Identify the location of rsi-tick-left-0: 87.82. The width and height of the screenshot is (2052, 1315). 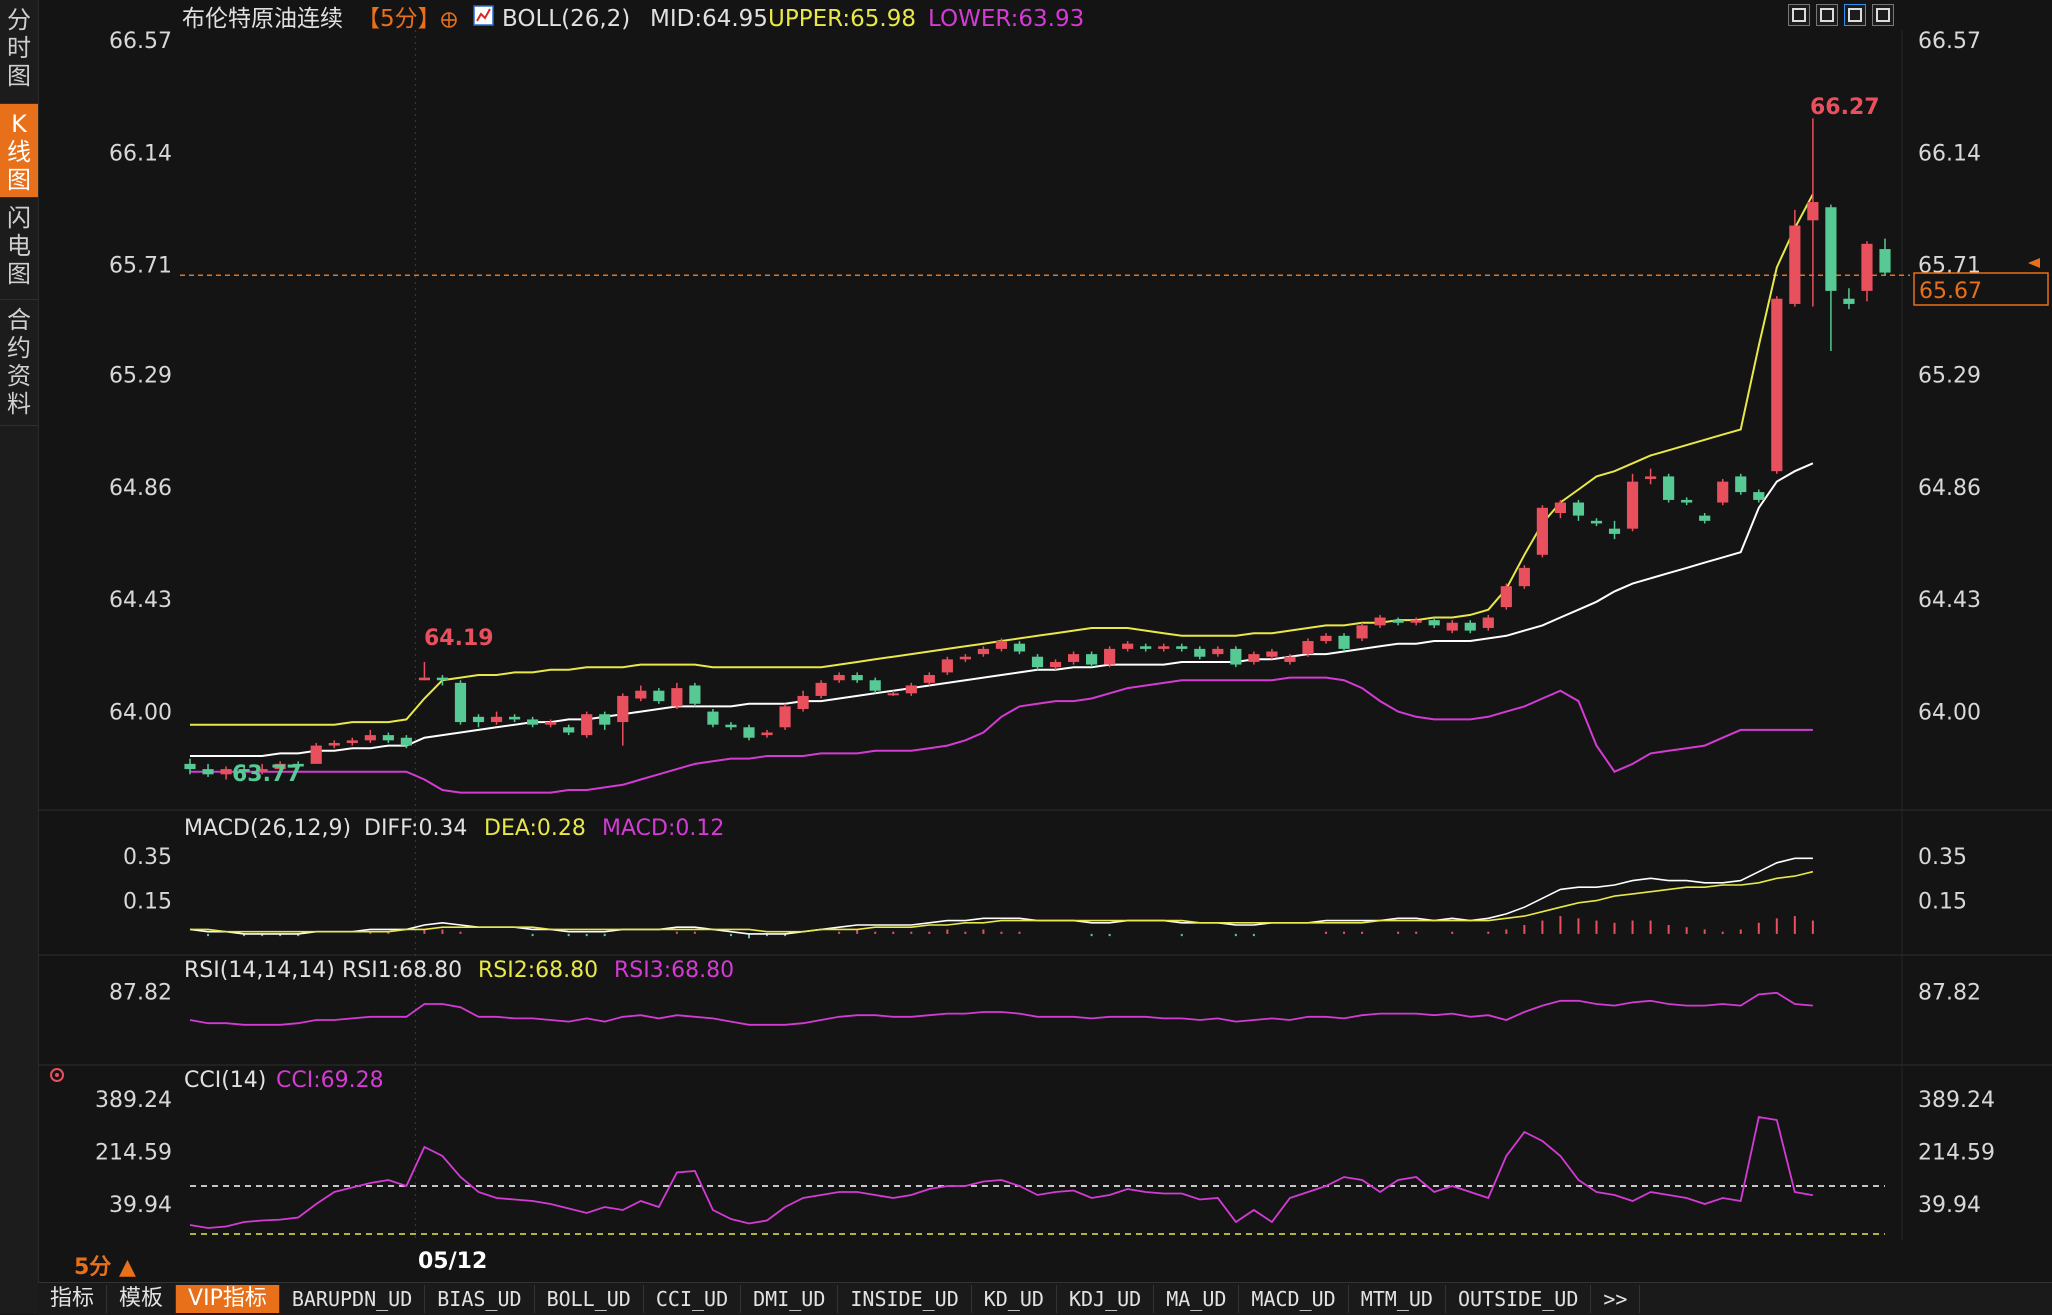
(140, 992).